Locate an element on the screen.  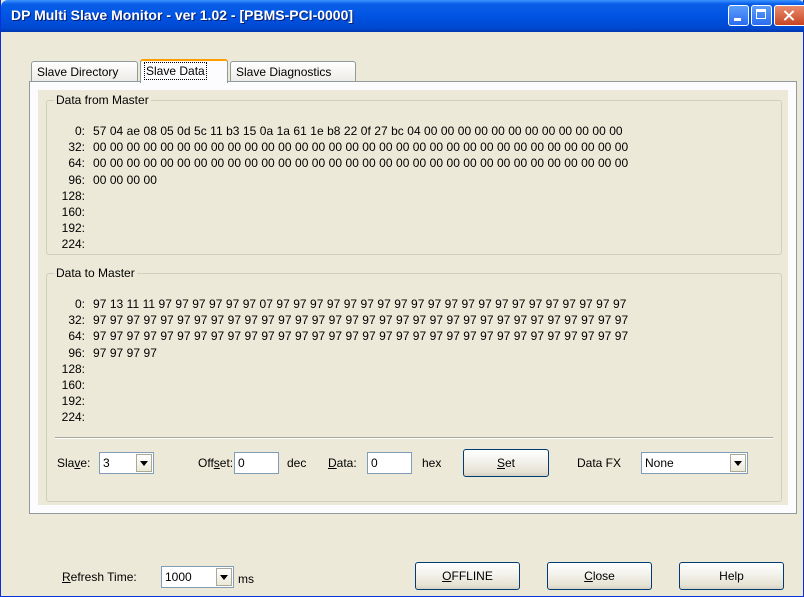
offset-unit-label: dec is located at coordinates (297, 463).